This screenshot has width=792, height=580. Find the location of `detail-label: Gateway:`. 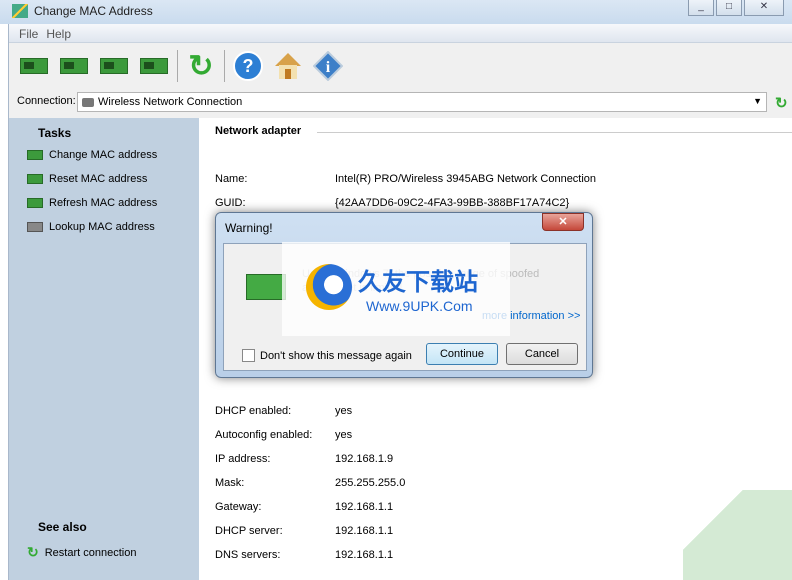

detail-label: Gateway: is located at coordinates (238, 507).